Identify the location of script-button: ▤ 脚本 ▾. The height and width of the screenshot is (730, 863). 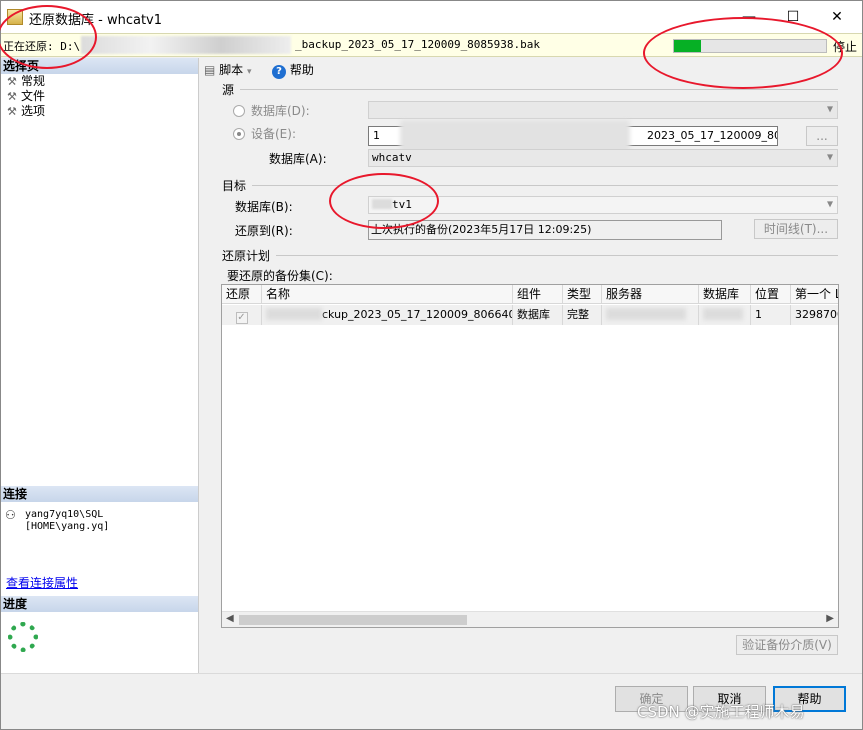
(228, 69).